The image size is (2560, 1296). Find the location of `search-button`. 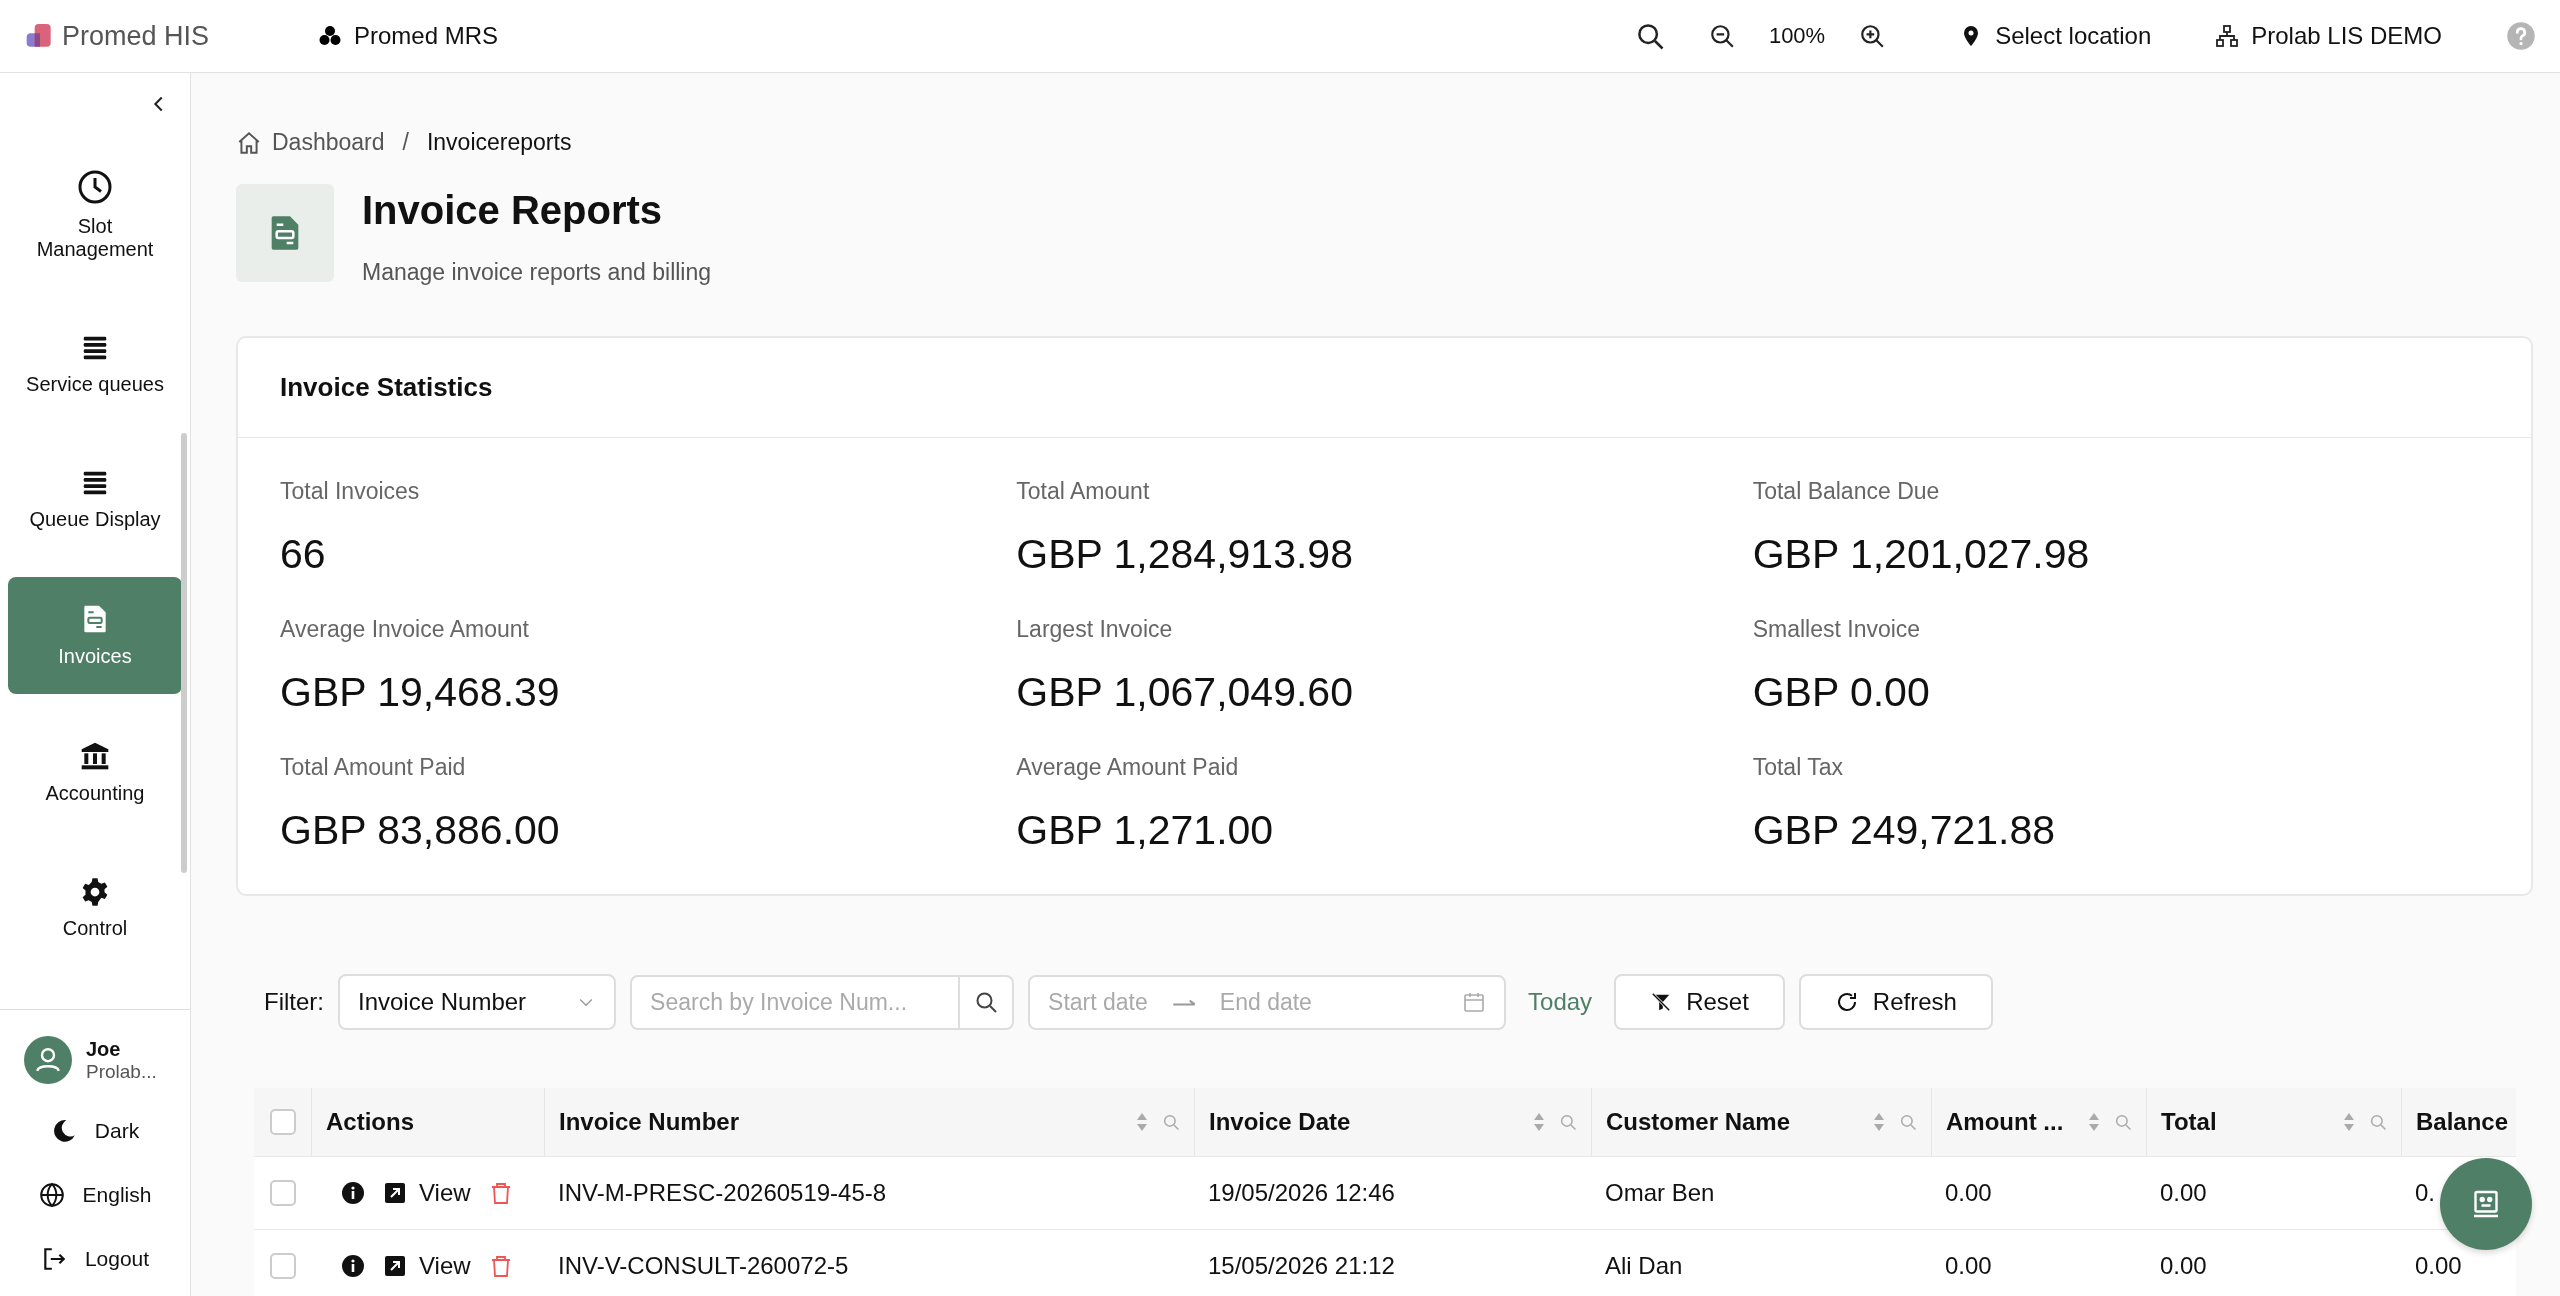

search-button is located at coordinates (987, 1002).